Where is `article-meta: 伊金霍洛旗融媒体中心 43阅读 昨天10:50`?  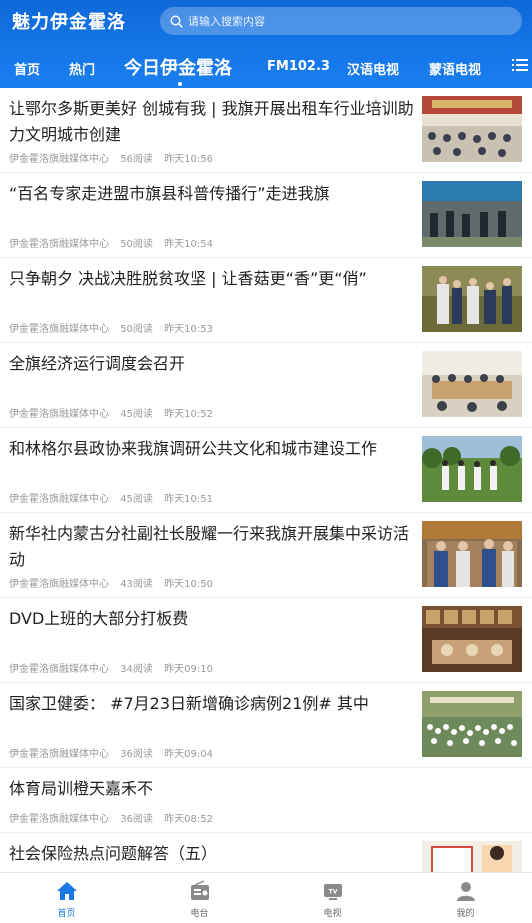 article-meta: 伊金霍洛旗融媒体中心 43阅读 昨天10:50 is located at coordinates (115, 582).